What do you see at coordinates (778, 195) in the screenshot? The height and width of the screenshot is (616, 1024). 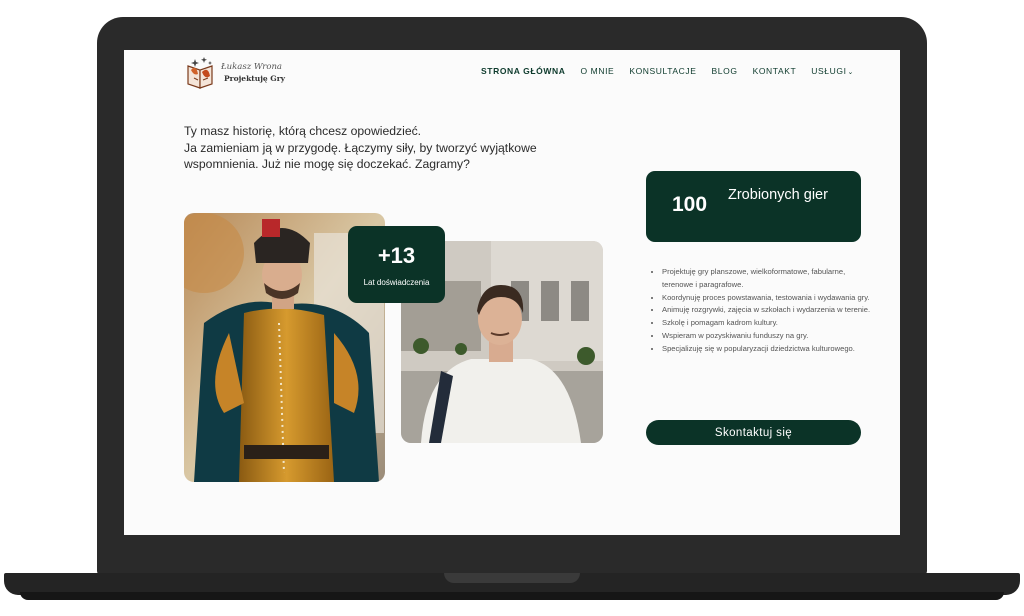 I see `games-label: Zrobionych gier` at bounding box center [778, 195].